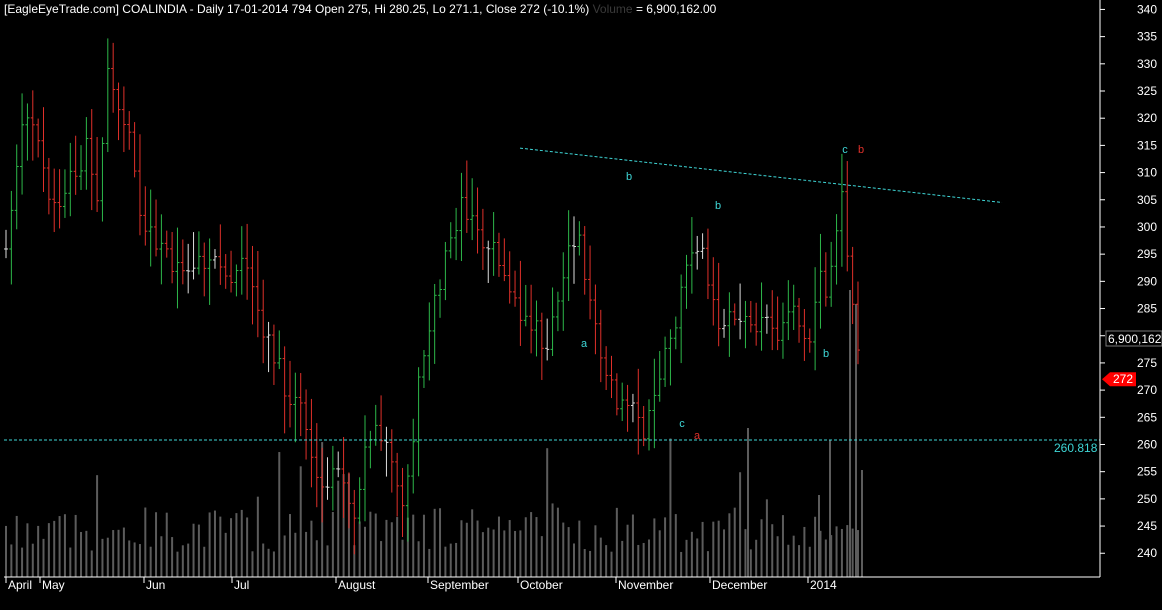 This screenshot has width=1162, height=610. I want to click on price-tick-label: 255, so click(1147, 472).